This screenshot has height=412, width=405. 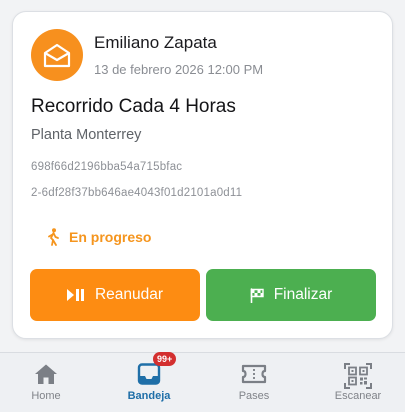 I want to click on finish-button: Finalizar, so click(x=291, y=295).